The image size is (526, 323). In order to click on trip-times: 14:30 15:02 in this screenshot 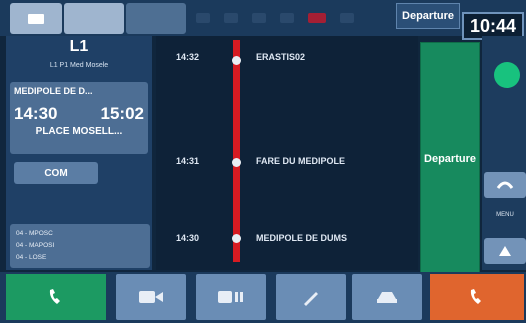, I will do `click(79, 114)`.